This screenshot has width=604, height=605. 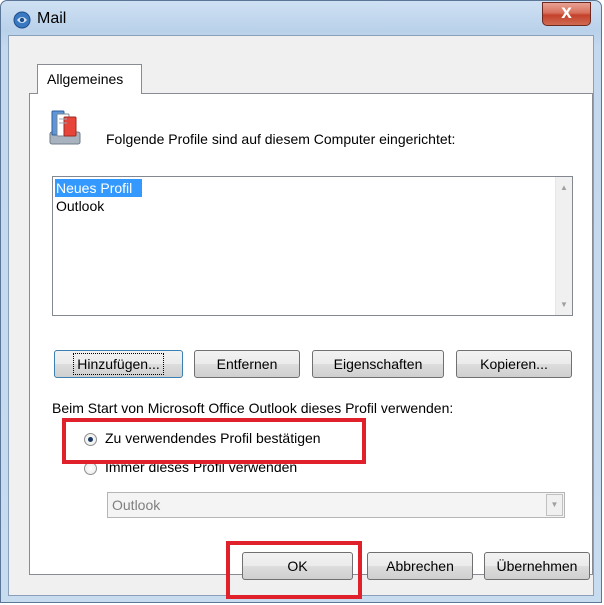 What do you see at coordinates (52, 18) in the screenshot?
I see `window-title: Mail` at bounding box center [52, 18].